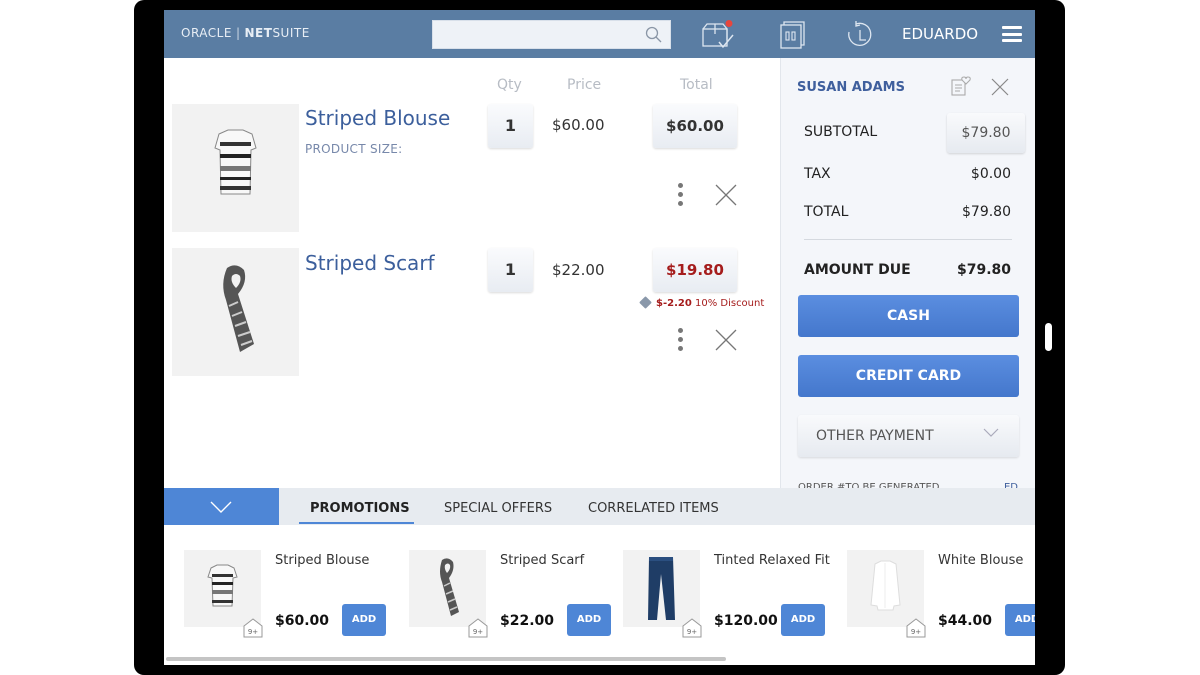  Describe the element at coordinates (772, 560) in the screenshot. I see `suggestion-name: Tinted Relaxed Fit` at that location.